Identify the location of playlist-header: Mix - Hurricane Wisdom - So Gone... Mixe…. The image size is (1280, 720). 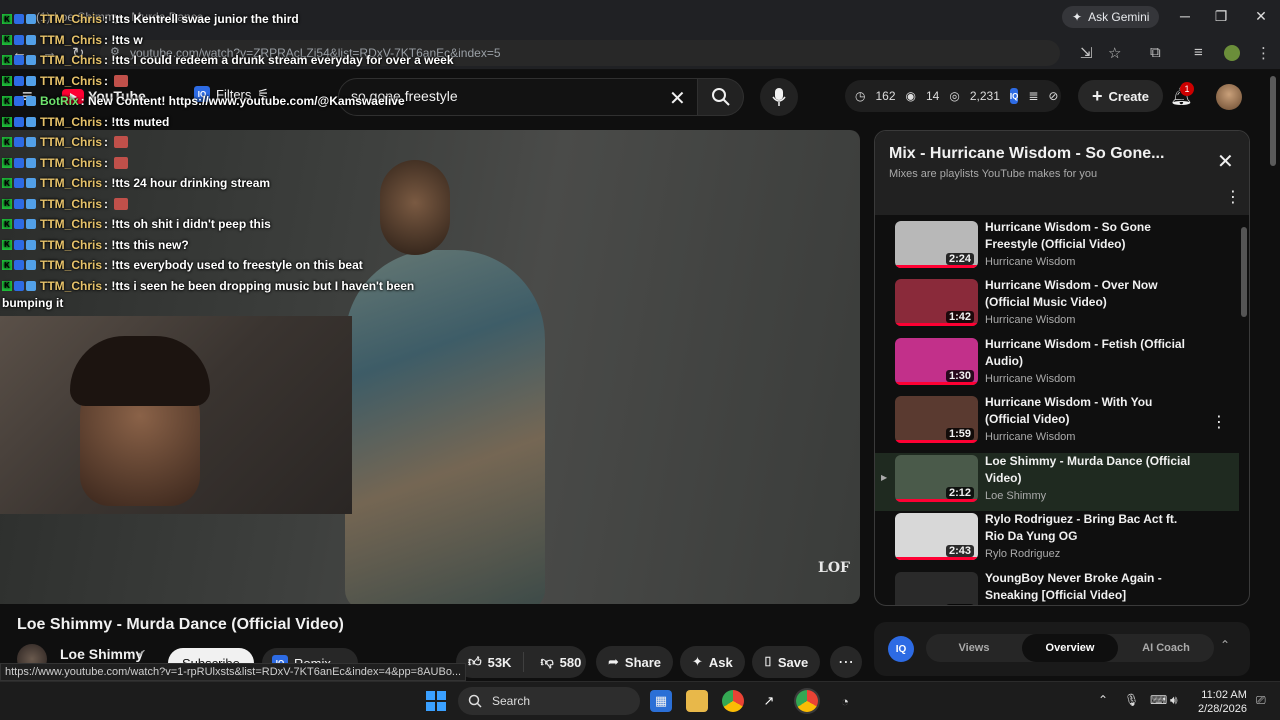
(1062, 173).